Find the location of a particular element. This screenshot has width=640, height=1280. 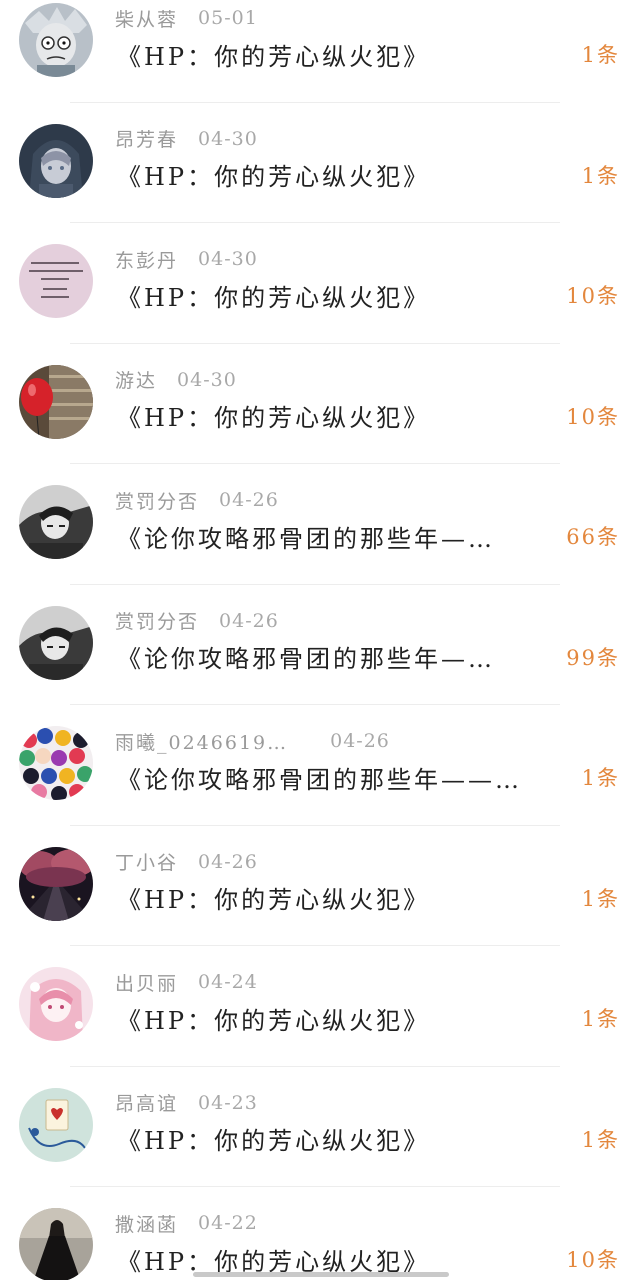

list-item: 雨曦_0246619… 04-26 《论你攻略邪骨团的那些年——… 1条 is located at coordinates (320, 765).